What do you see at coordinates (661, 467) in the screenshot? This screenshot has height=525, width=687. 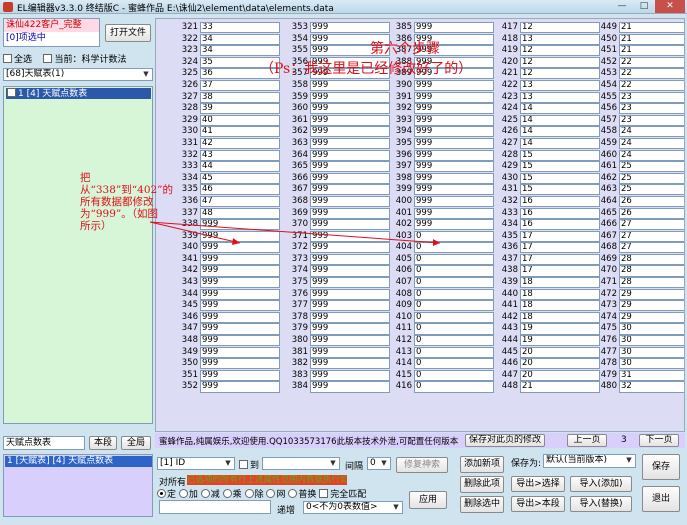 I see `save-button: 保存` at bounding box center [661, 467].